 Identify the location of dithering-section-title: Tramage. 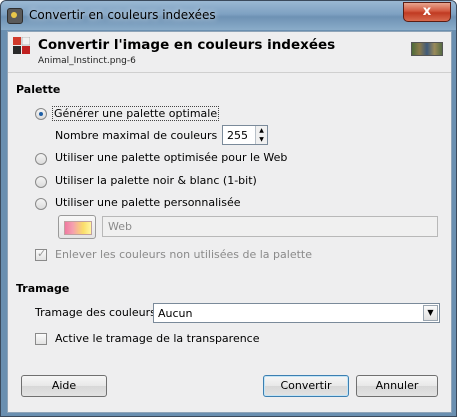
(43, 288).